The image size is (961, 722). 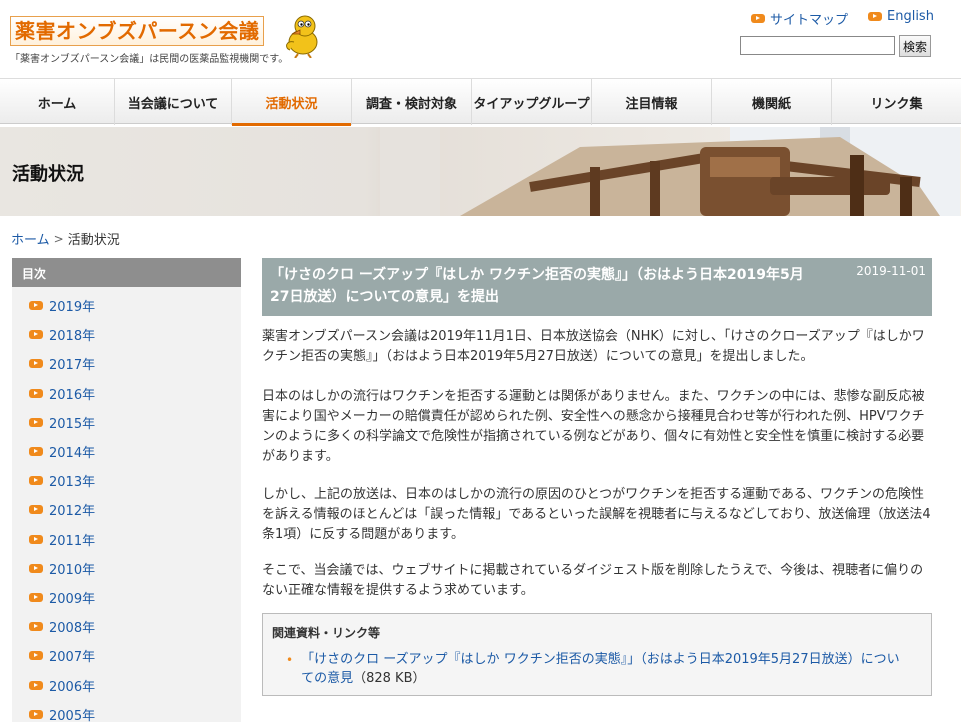 What do you see at coordinates (72, 541) in the screenshot?
I see `sidebar-item-label: 2011年` at bounding box center [72, 541].